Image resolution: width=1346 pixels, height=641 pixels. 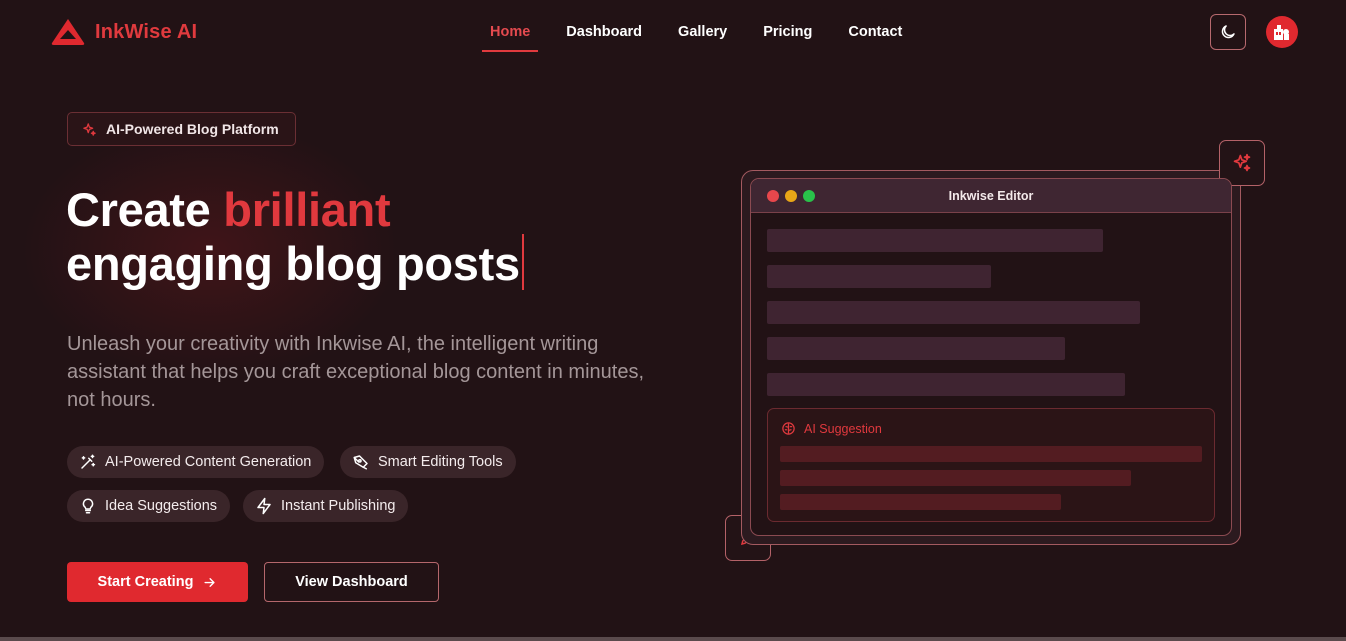 I want to click on theme-toggle-button, so click(x=1228, y=32).